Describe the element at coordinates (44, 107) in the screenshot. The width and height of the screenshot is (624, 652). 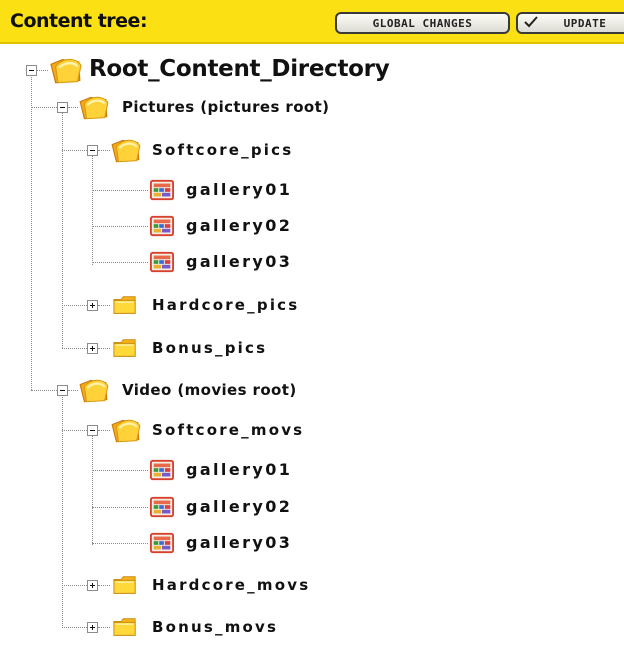
I see `tree-branch-pictures` at that location.